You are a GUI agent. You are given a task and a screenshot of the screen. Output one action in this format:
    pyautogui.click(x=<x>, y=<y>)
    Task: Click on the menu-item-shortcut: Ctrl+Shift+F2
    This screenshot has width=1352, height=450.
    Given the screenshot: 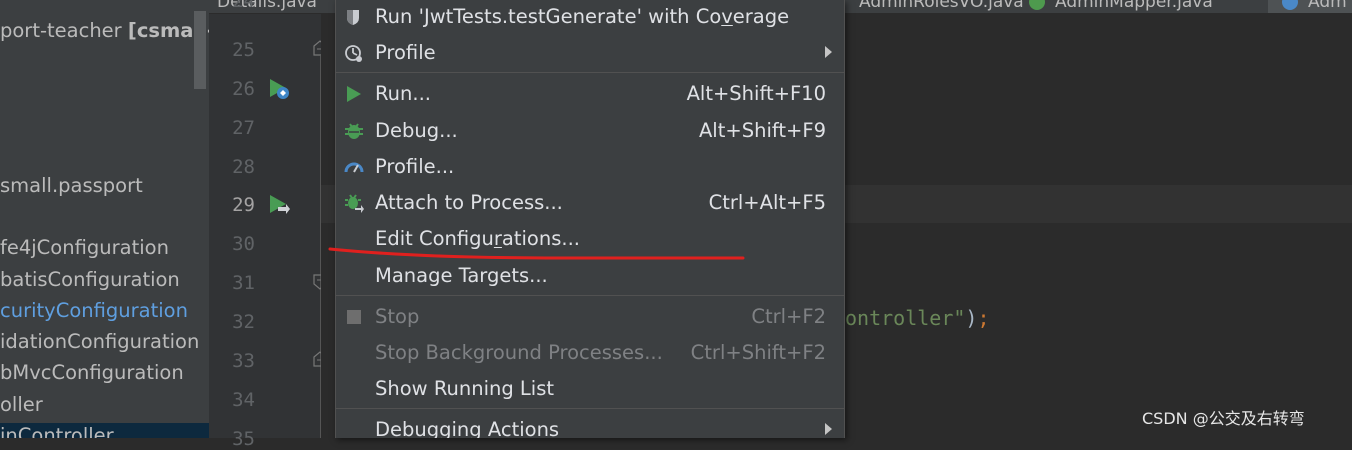 What is the action you would take?
    pyautogui.click(x=758, y=352)
    